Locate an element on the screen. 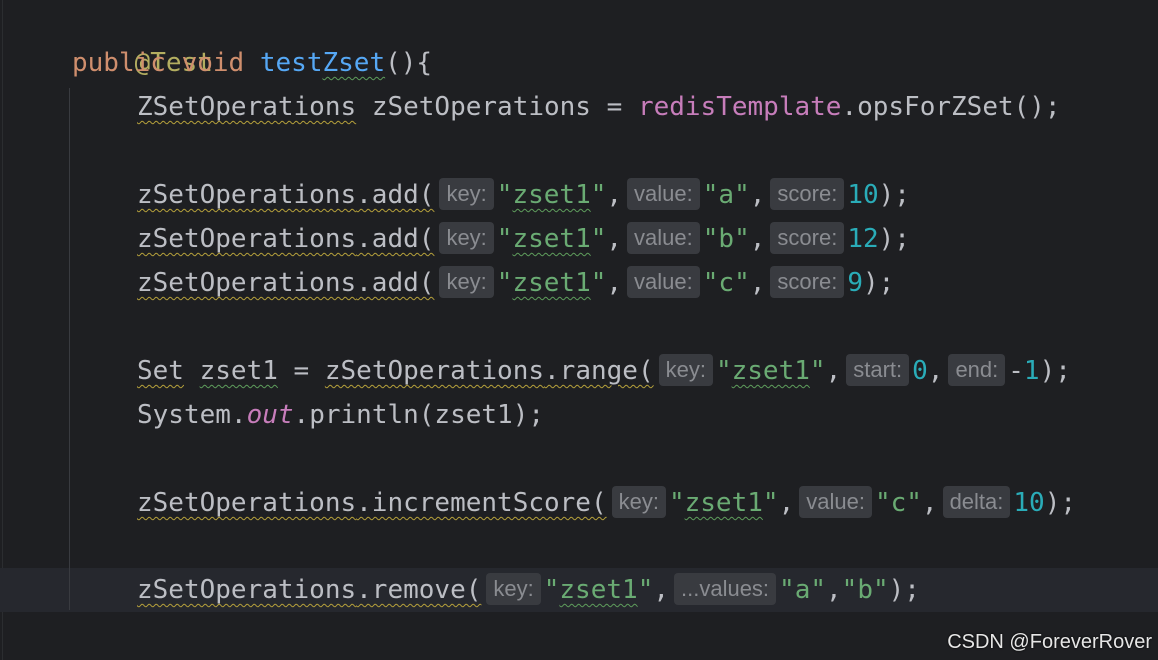 Image resolution: width=1158 pixels, height=660 pixels. string-member: "a" is located at coordinates (726, 195).